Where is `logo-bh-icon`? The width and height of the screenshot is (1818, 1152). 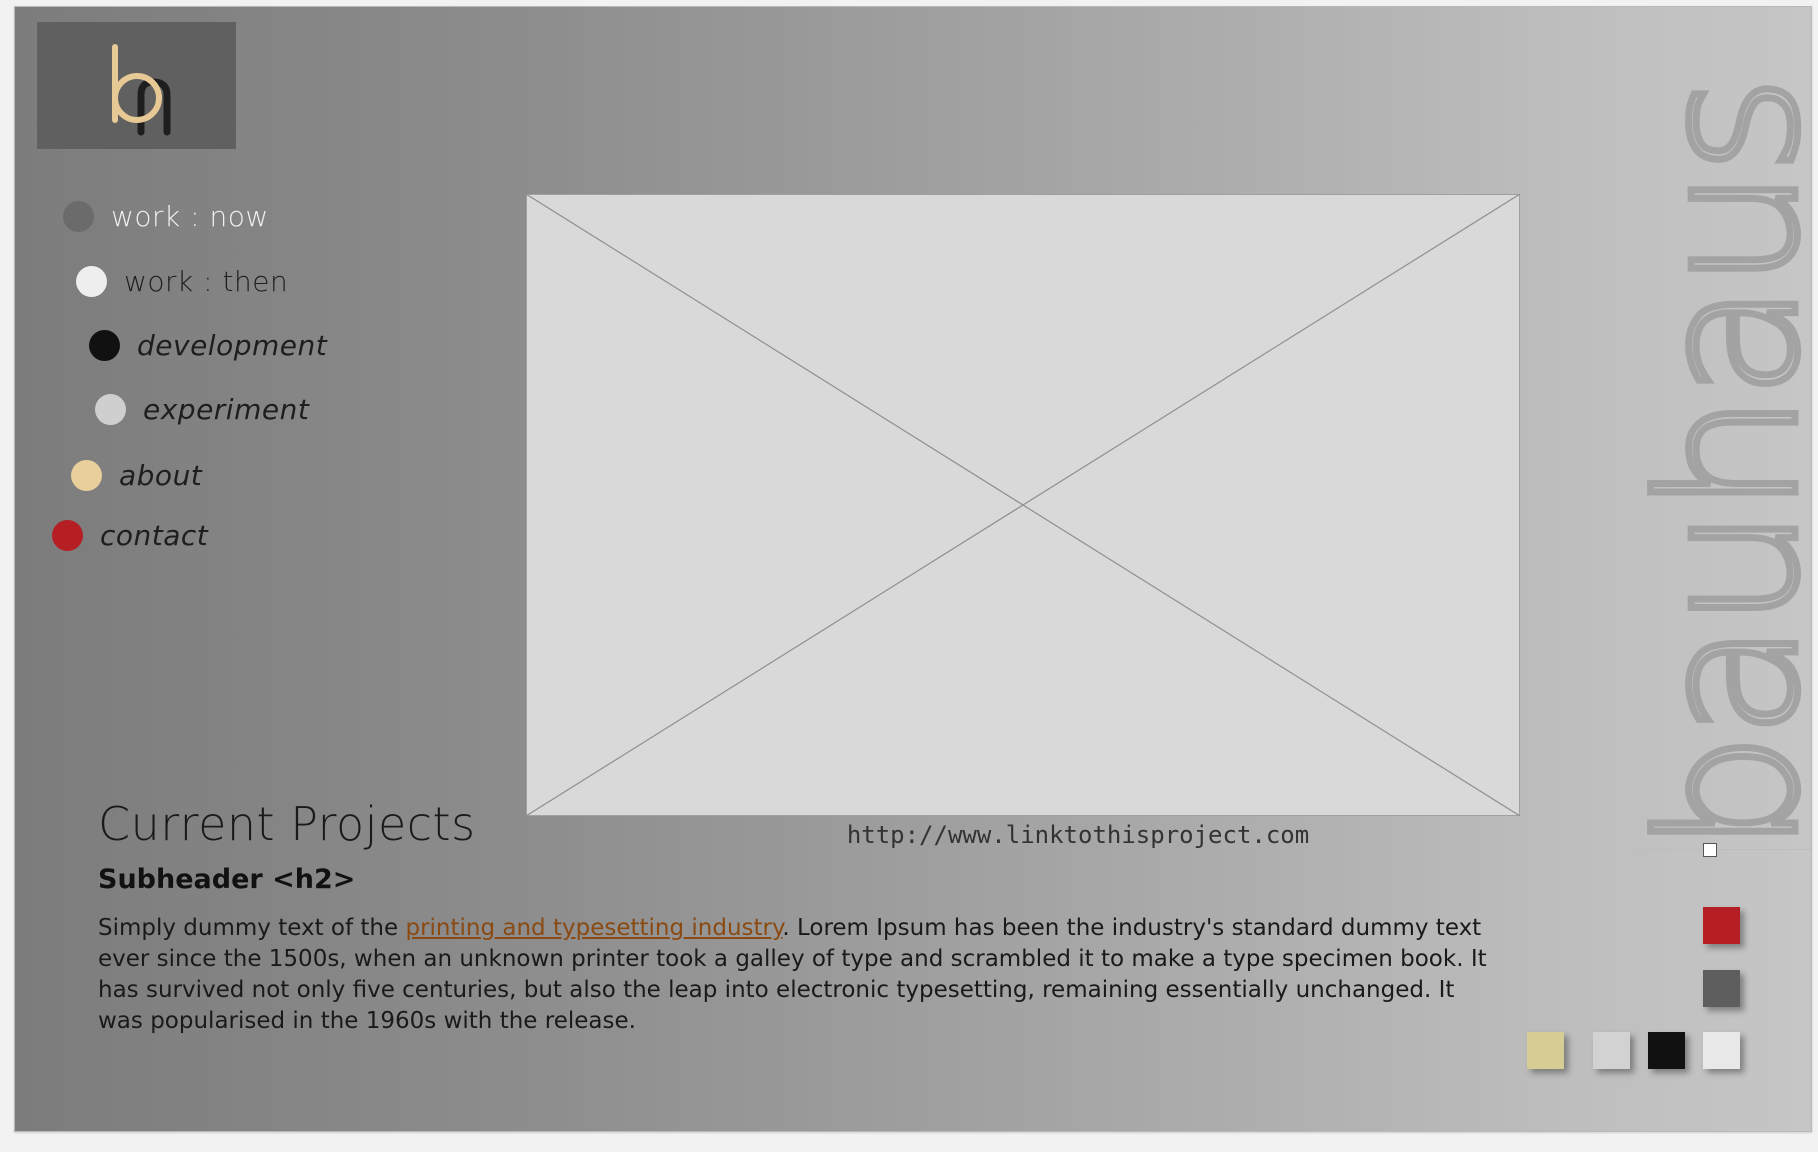 logo-bh-icon is located at coordinates (141, 90).